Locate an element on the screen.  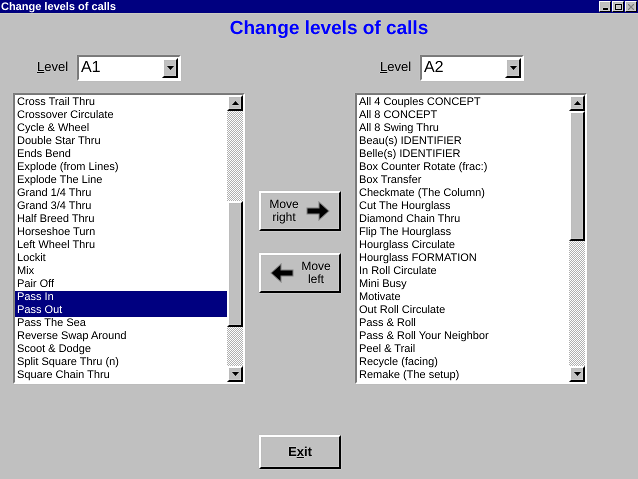
list-item: Diamond Chain Thru is located at coordinates (463, 219).